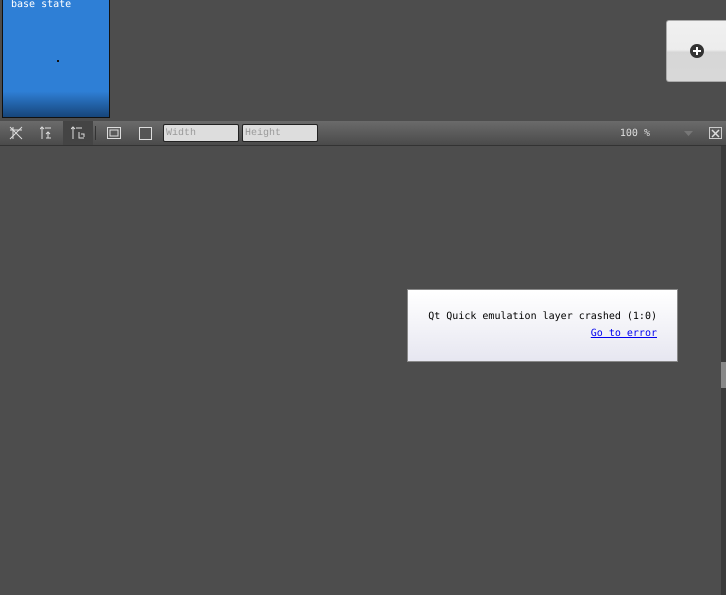 The width and height of the screenshot is (726, 595). I want to click on frame-icon, so click(114, 133).